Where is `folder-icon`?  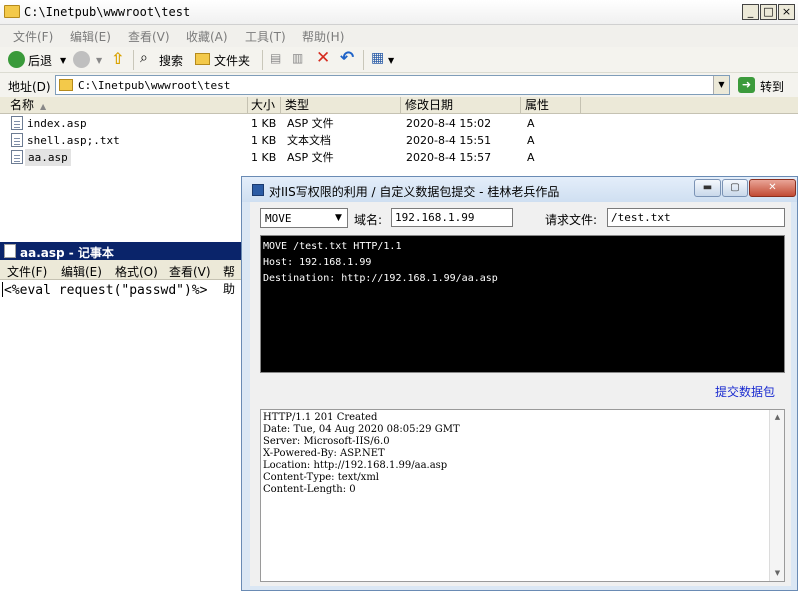
folder-icon is located at coordinates (66, 85).